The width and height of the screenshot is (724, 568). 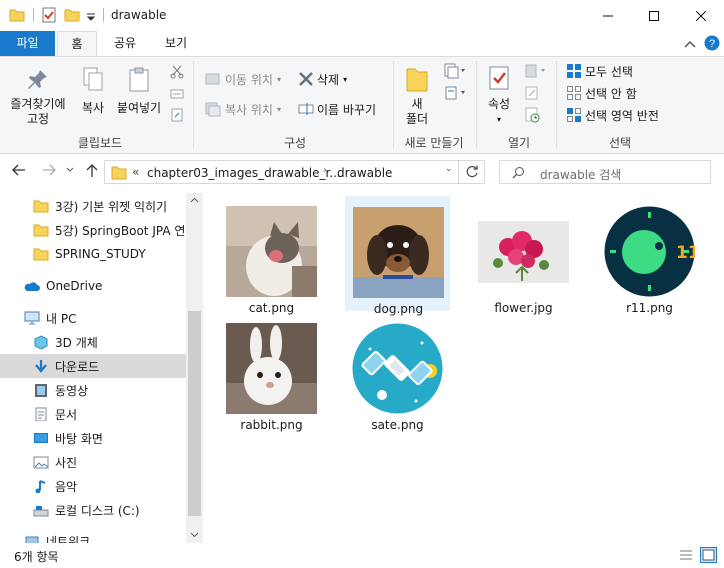 What do you see at coordinates (612, 115) in the screenshot?
I see `invert-selection-button: 선택 영역 반전` at bounding box center [612, 115].